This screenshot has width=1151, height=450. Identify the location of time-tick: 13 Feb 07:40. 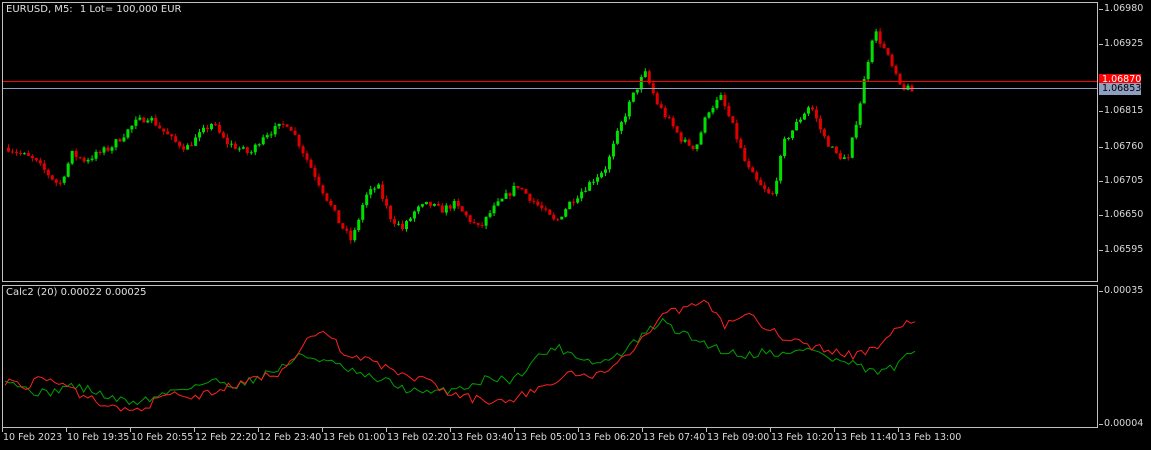
(674, 437).